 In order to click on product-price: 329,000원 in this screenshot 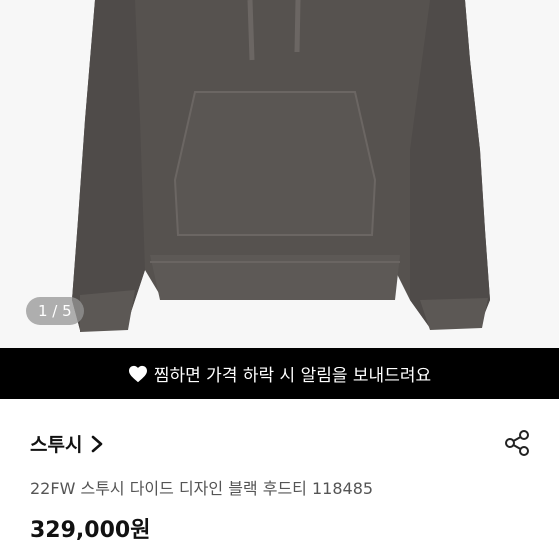, I will do `click(90, 530)`.